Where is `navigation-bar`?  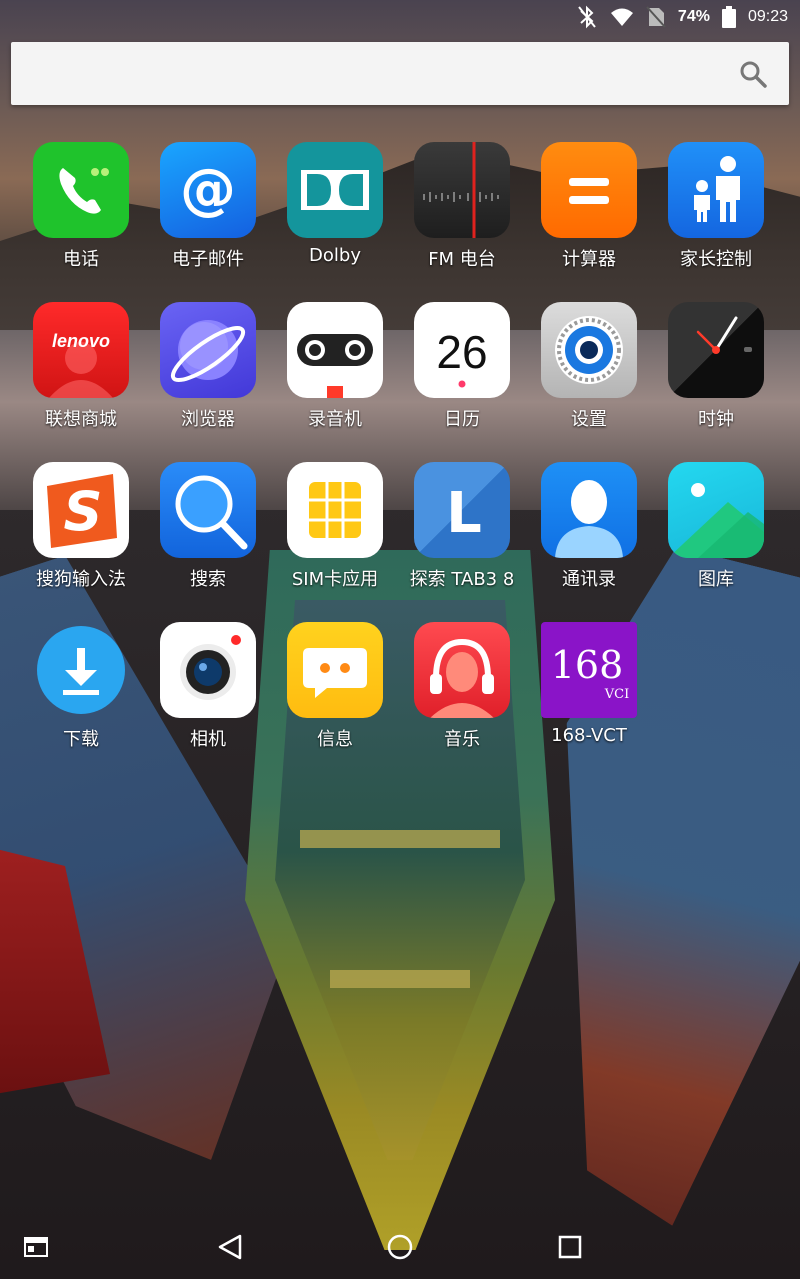 navigation-bar is located at coordinates (400, 1247).